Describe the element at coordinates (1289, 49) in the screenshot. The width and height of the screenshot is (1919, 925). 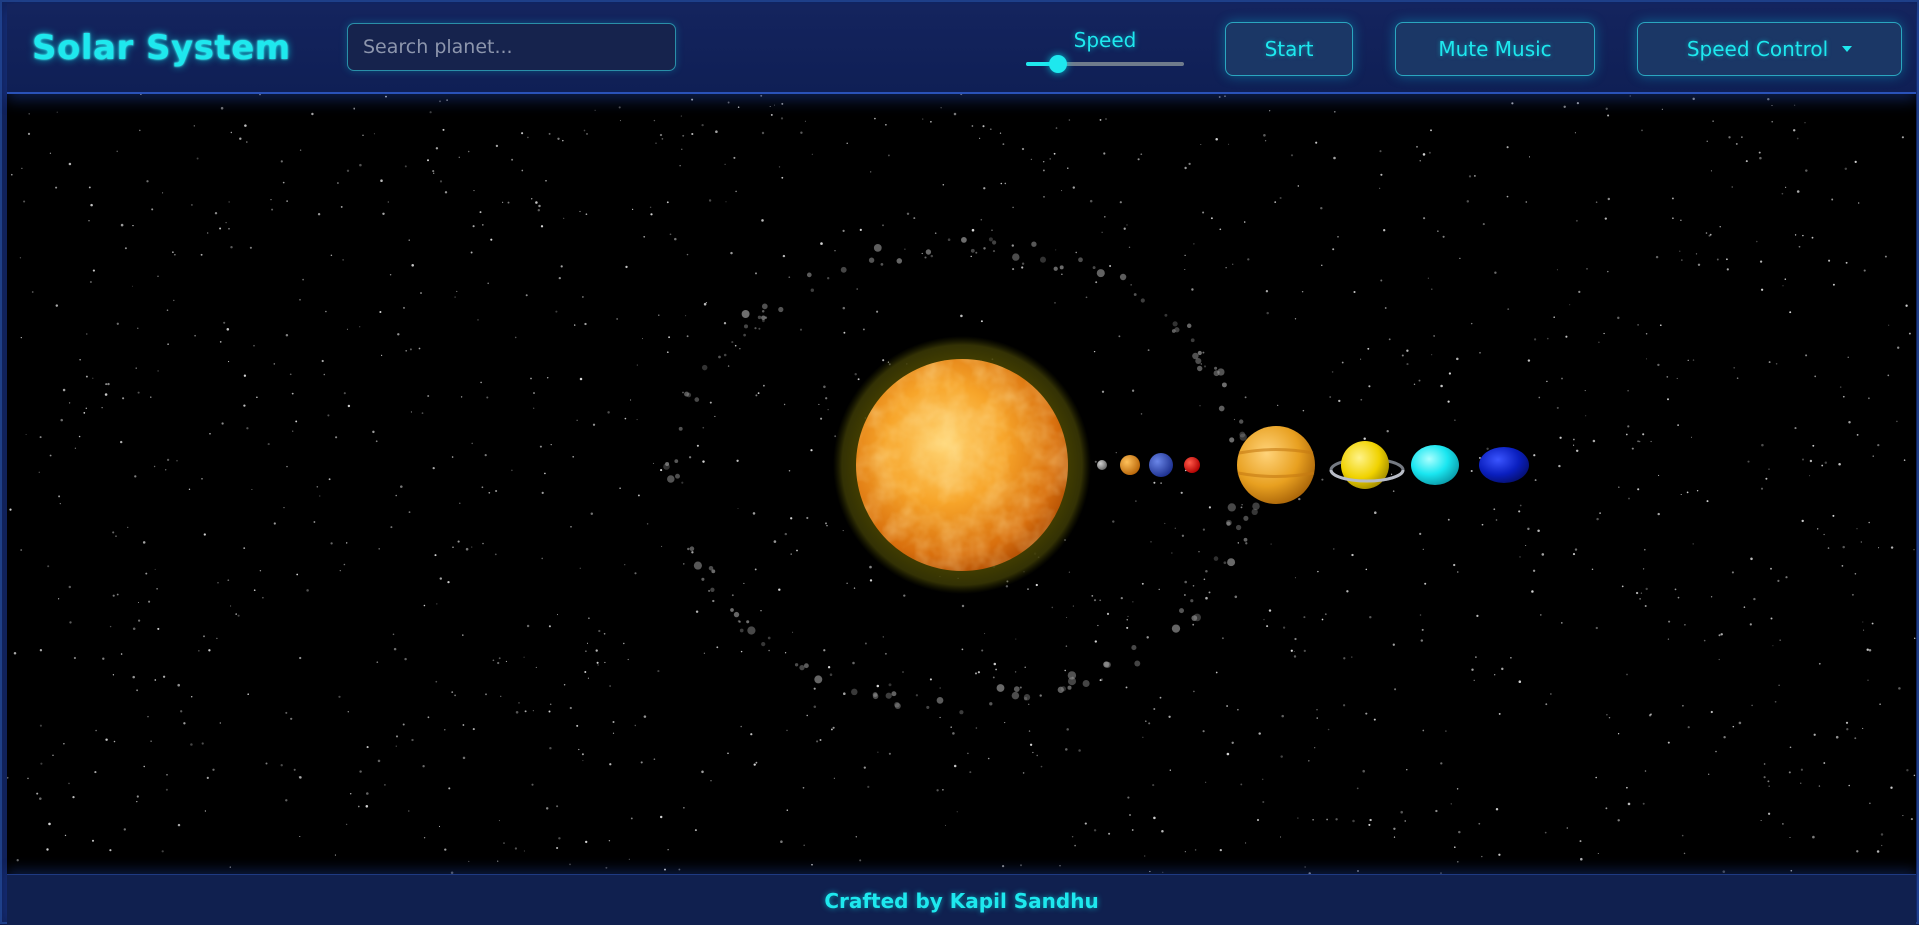
I see `start-button: Start` at that location.